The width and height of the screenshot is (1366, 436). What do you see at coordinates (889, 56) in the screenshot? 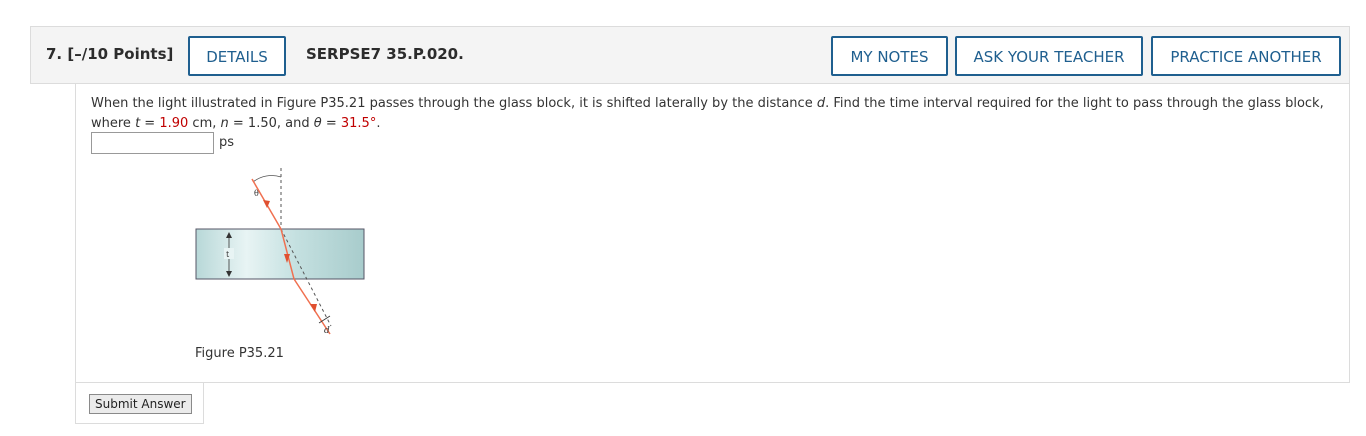
I see `my-notes-button: MY NOTES` at bounding box center [889, 56].